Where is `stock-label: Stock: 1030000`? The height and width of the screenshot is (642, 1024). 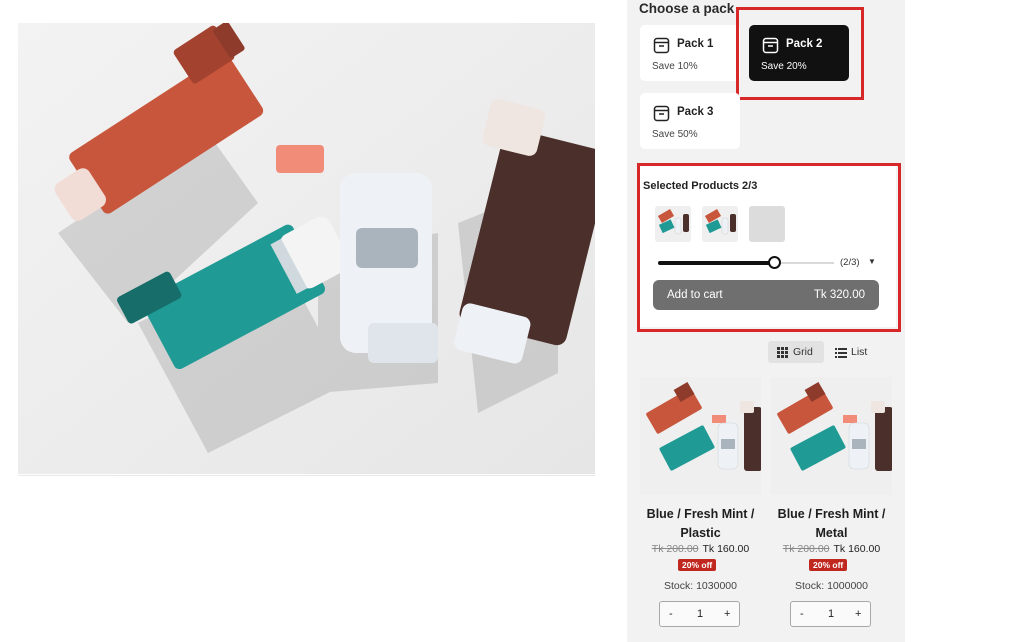 stock-label: Stock: 1030000 is located at coordinates (700, 586).